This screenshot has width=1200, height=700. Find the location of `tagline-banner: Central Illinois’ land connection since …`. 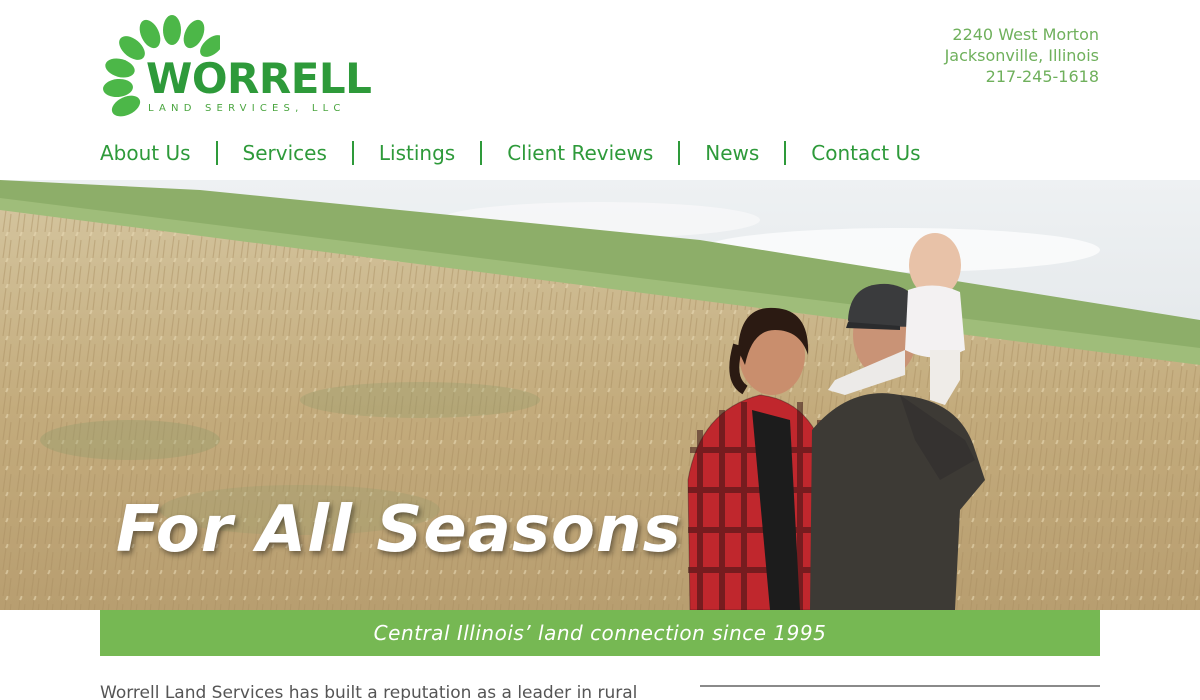

tagline-banner: Central Illinois’ land connection since … is located at coordinates (600, 633).